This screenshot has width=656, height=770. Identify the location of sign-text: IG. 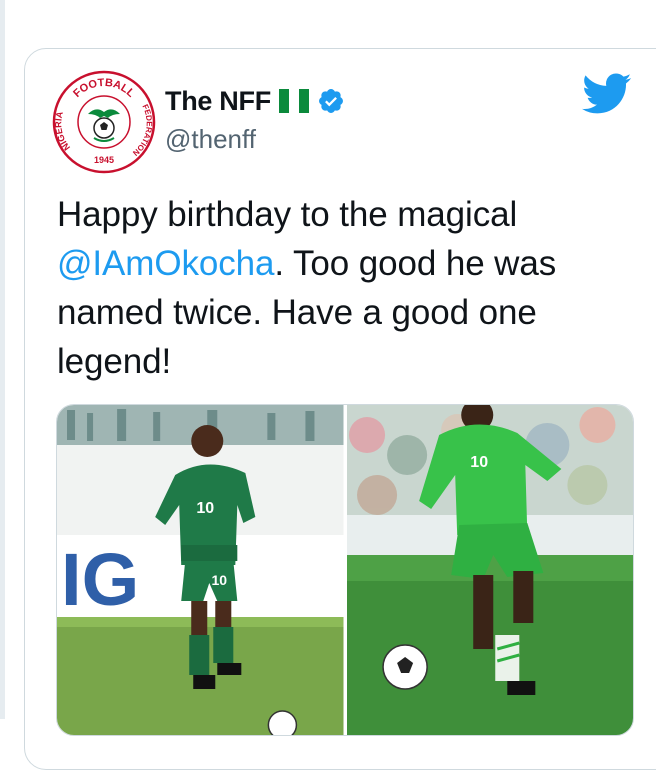
(100, 579).